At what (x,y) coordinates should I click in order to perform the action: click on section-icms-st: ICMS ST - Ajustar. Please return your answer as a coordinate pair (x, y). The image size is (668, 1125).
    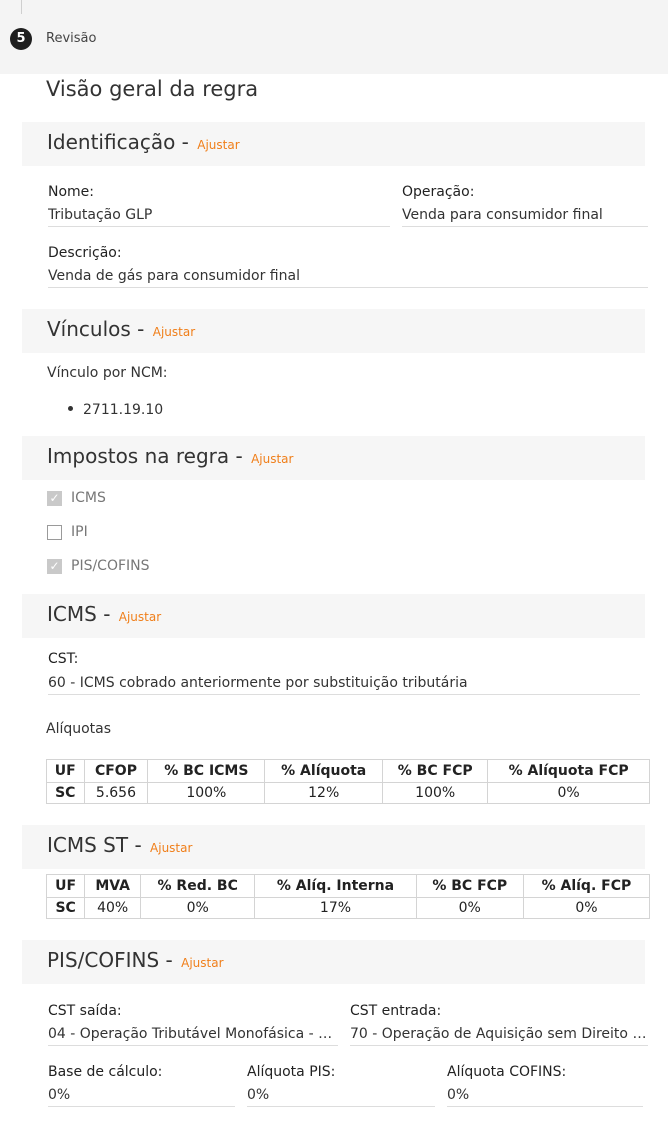
    Looking at the image, I should click on (333, 847).